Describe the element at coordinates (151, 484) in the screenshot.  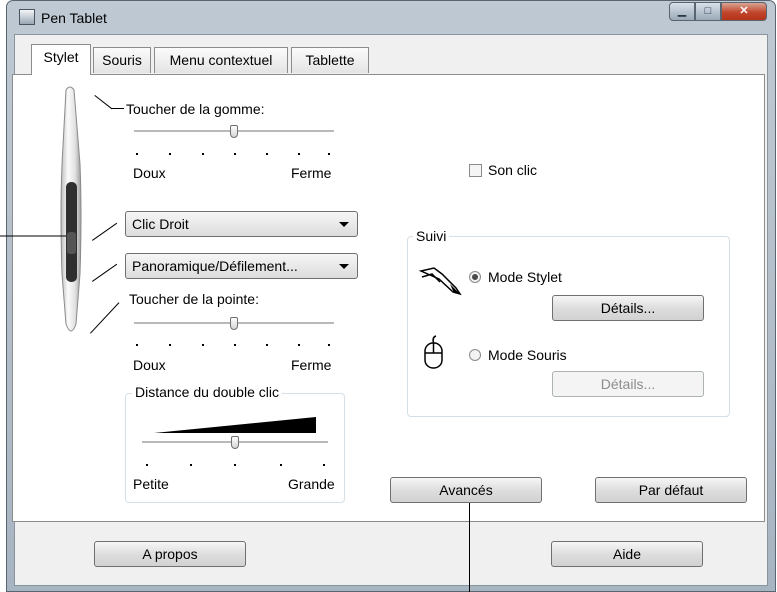
I see `double-click-distance-min: Petite` at that location.